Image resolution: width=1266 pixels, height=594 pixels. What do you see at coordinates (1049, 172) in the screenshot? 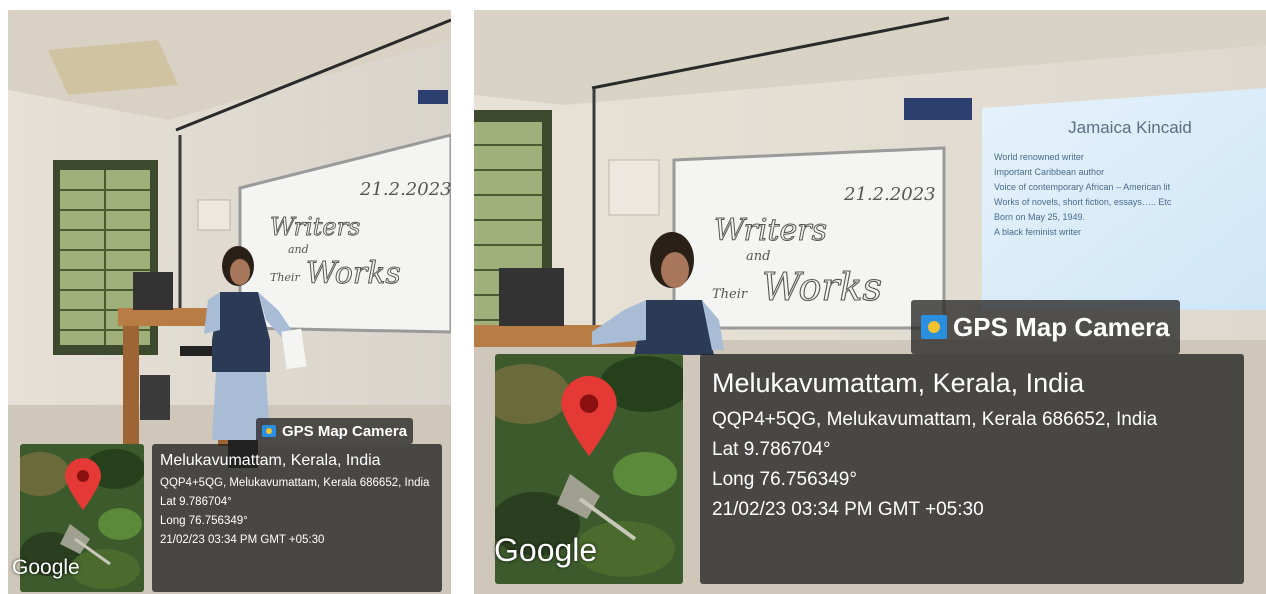
I see `slide-bullet: Important Caribbean author` at bounding box center [1049, 172].